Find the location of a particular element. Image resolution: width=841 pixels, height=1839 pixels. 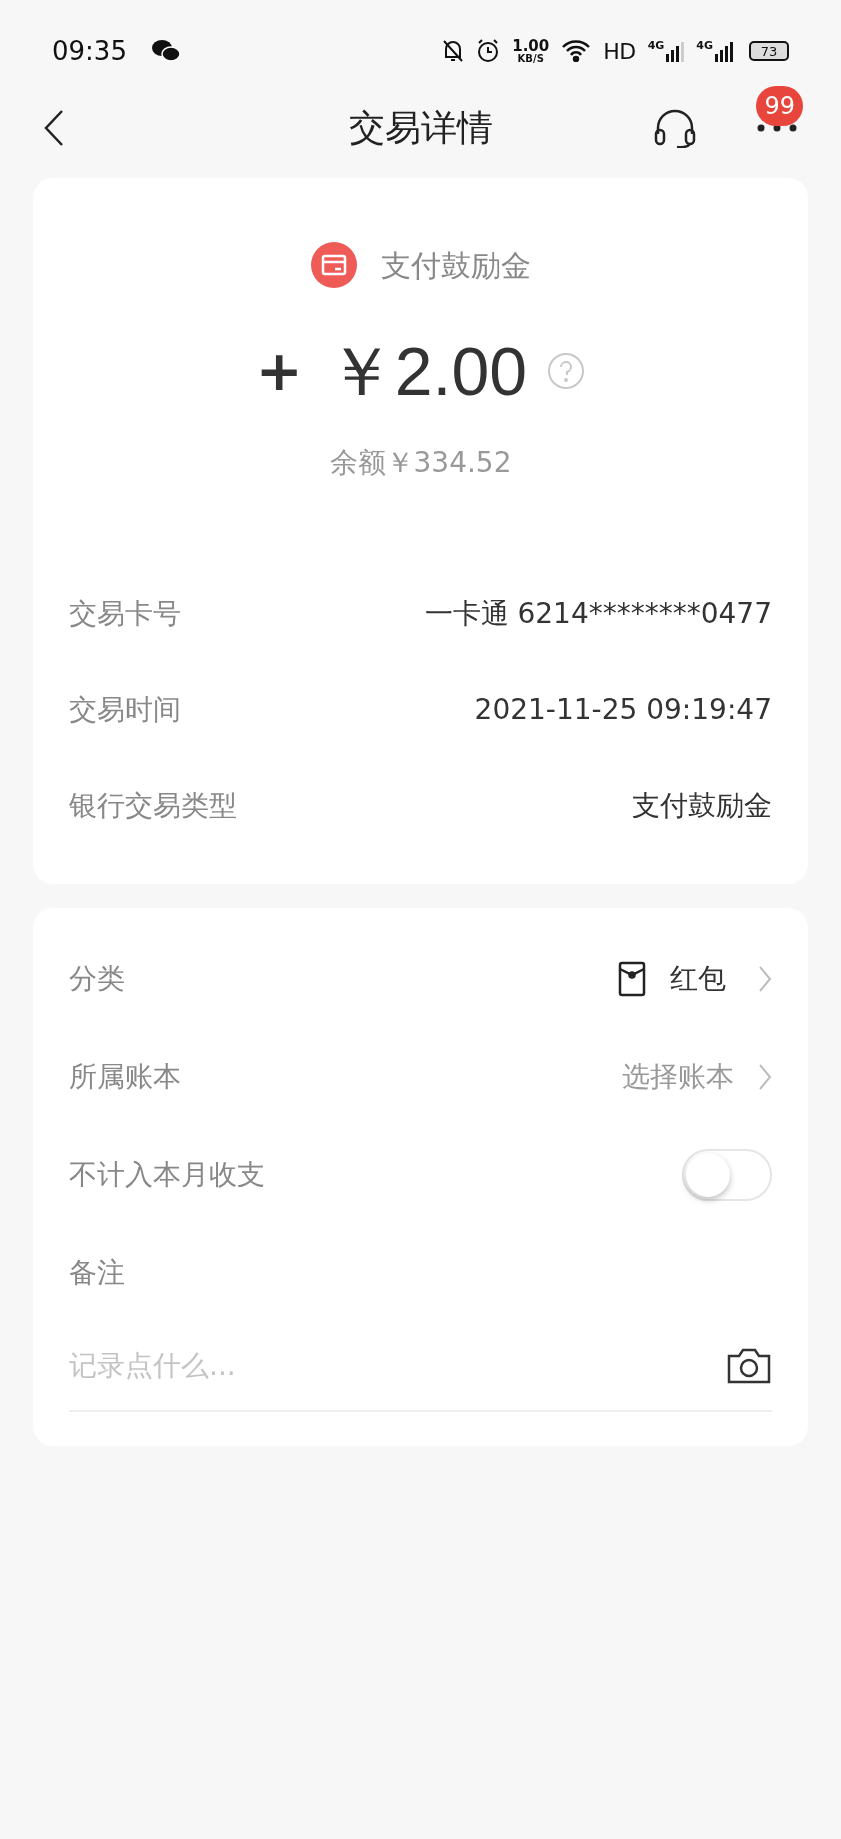

toggle-switch is located at coordinates (727, 1175).